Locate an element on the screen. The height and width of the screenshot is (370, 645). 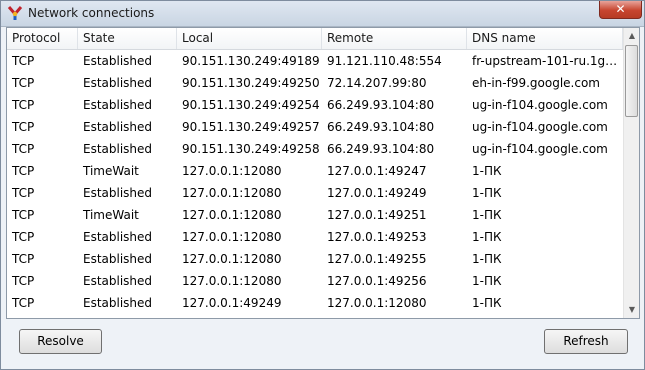
resolve-button: Resolve is located at coordinates (60, 341).